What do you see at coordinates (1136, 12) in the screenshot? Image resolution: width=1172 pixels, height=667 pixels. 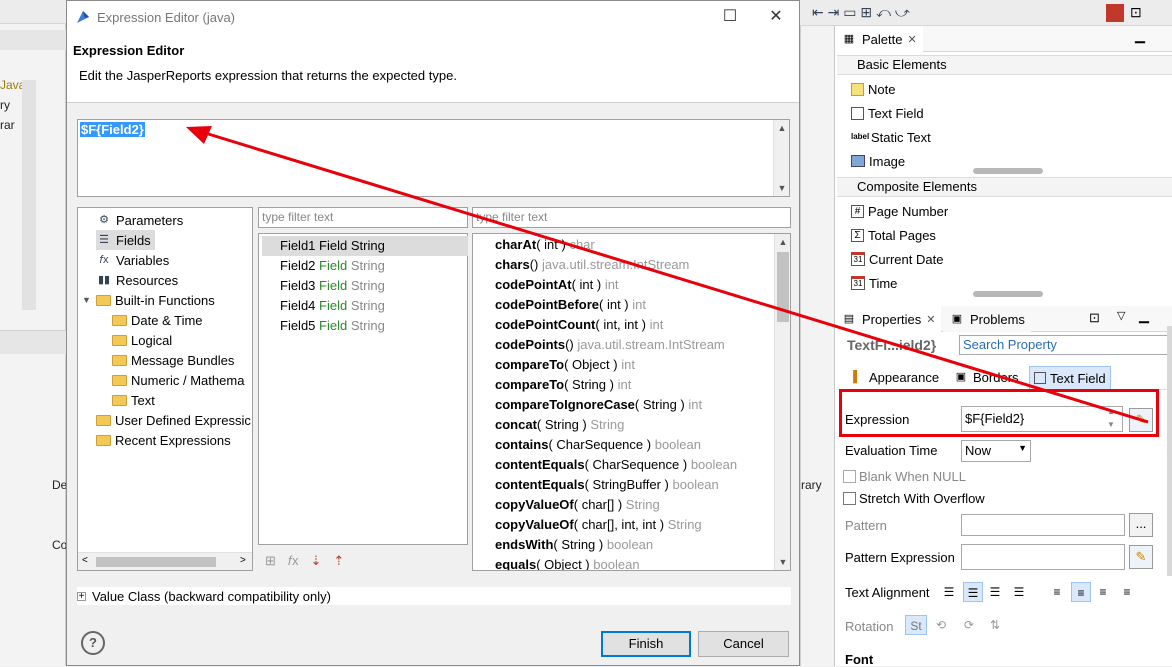 I see `open-perspective-icon: ⊡` at bounding box center [1136, 12].